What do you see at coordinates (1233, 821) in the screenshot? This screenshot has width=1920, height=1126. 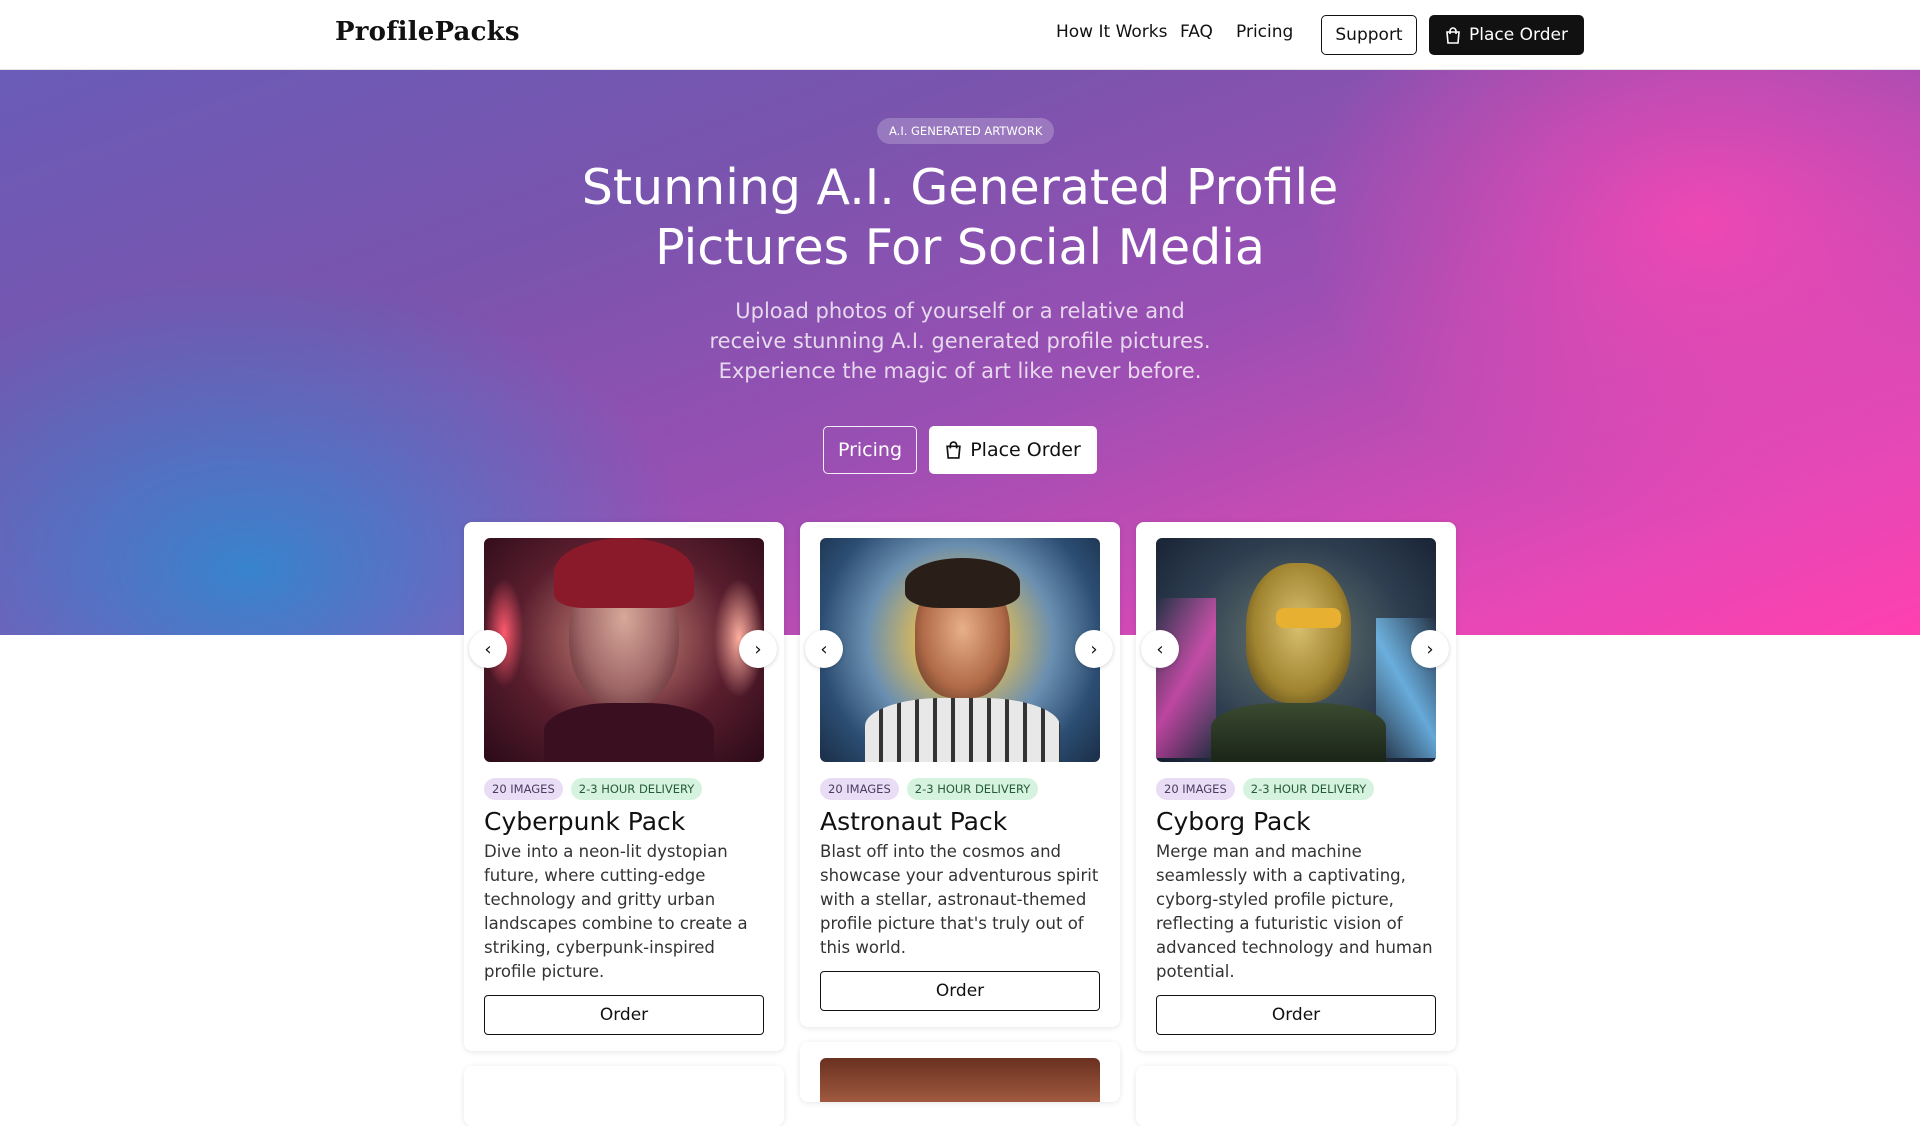 I see `pack-title: Cyborg Pack` at bounding box center [1233, 821].